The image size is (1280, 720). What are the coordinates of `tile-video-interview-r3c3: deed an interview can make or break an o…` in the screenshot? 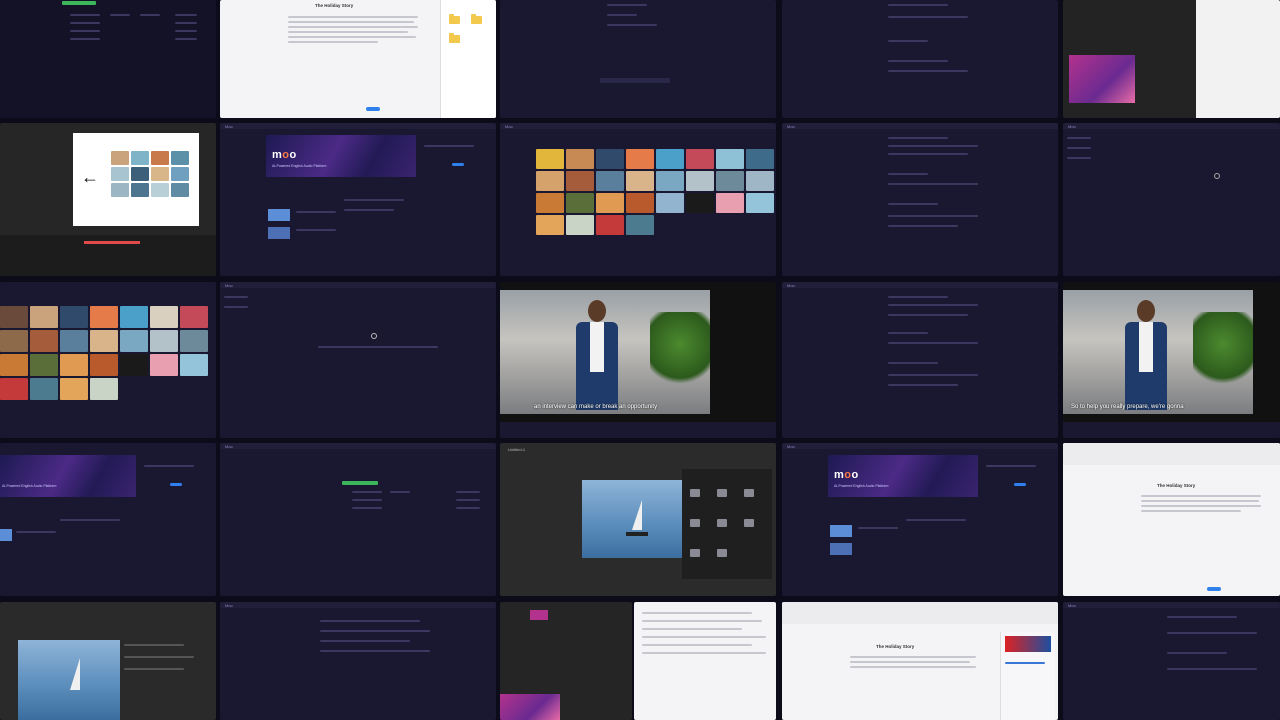 It's located at (638, 360).